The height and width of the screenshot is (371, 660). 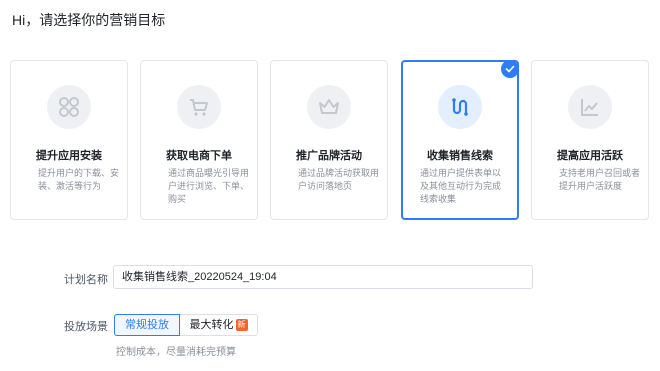 What do you see at coordinates (199, 156) in the screenshot?
I see `goal-card-label: 获取电商下单` at bounding box center [199, 156].